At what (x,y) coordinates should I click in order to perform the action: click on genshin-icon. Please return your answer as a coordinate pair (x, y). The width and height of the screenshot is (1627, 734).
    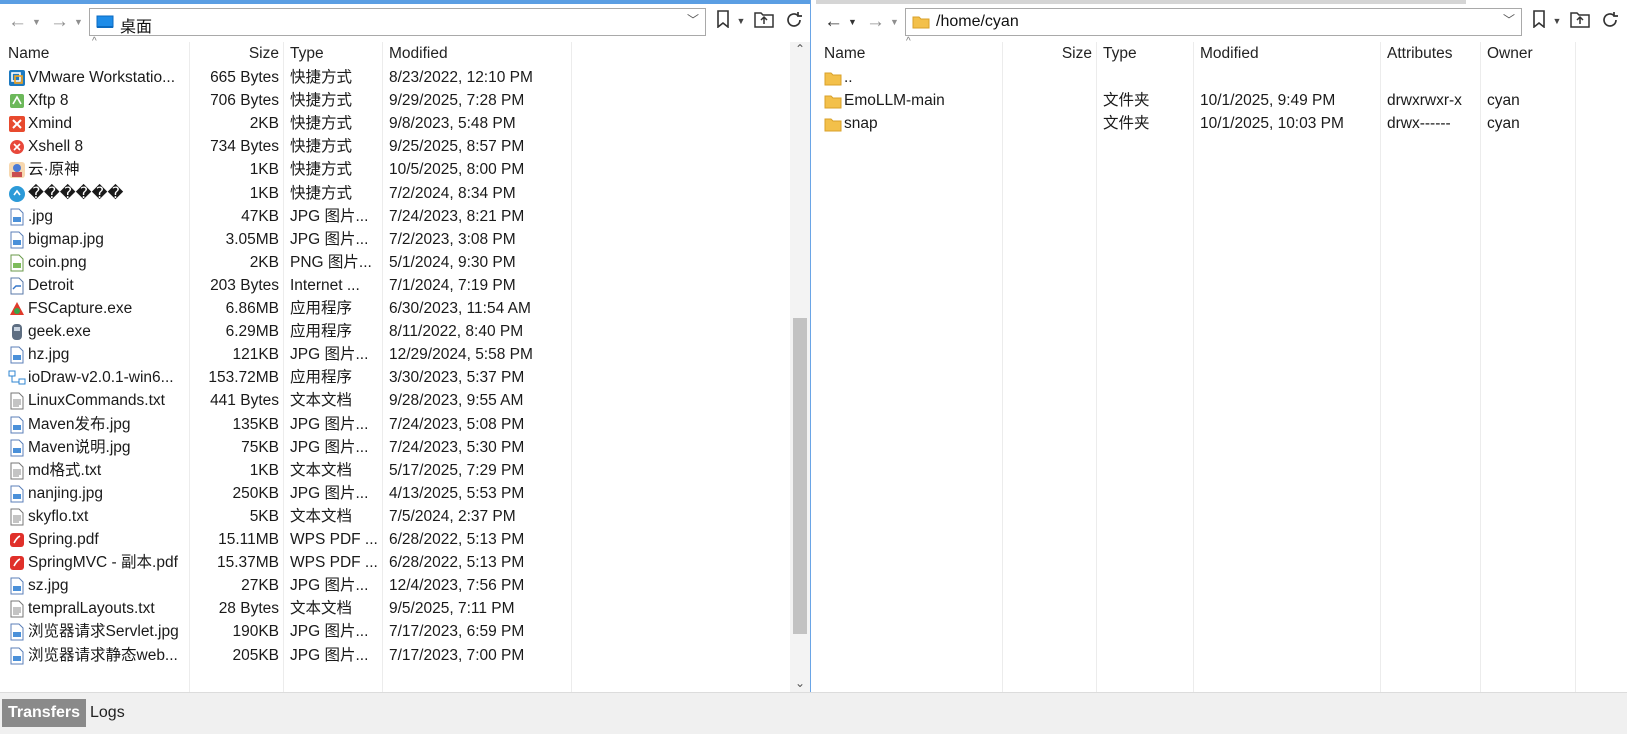
    Looking at the image, I should click on (17, 170).